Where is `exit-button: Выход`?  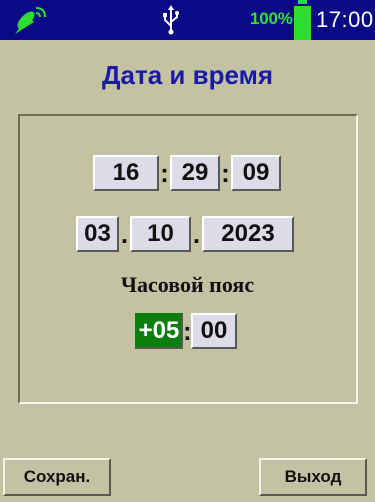
exit-button: Выход is located at coordinates (313, 477).